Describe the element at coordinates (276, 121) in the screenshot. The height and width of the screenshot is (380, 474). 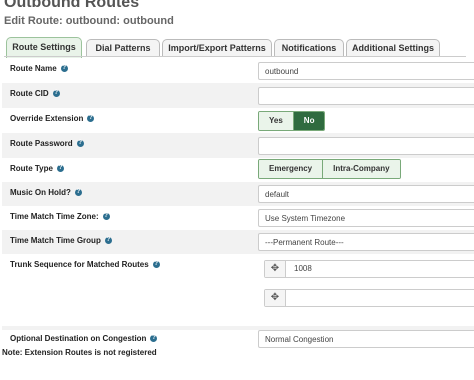
I see `override-yes-button: Yes` at that location.